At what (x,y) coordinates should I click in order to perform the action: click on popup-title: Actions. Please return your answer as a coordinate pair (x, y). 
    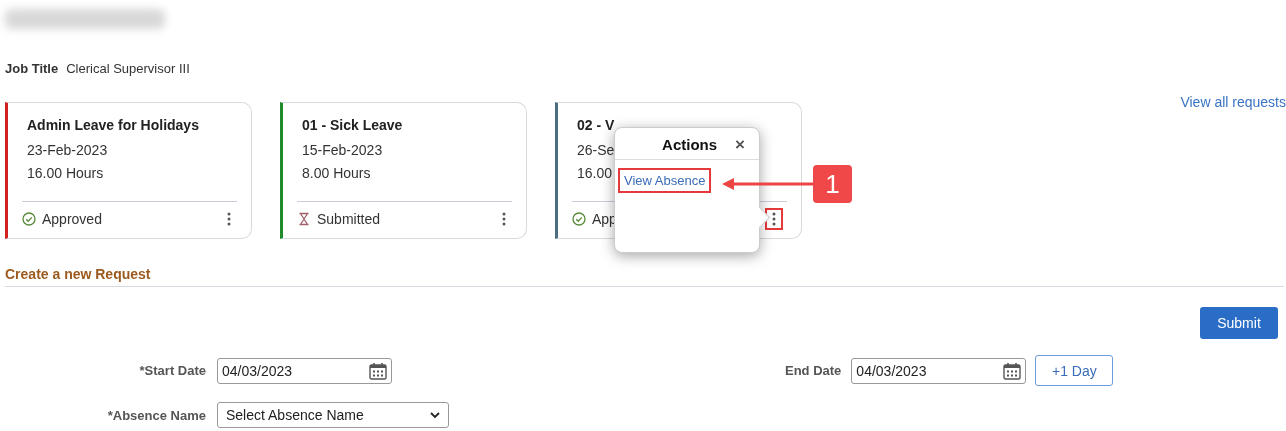
    Looking at the image, I should click on (690, 144).